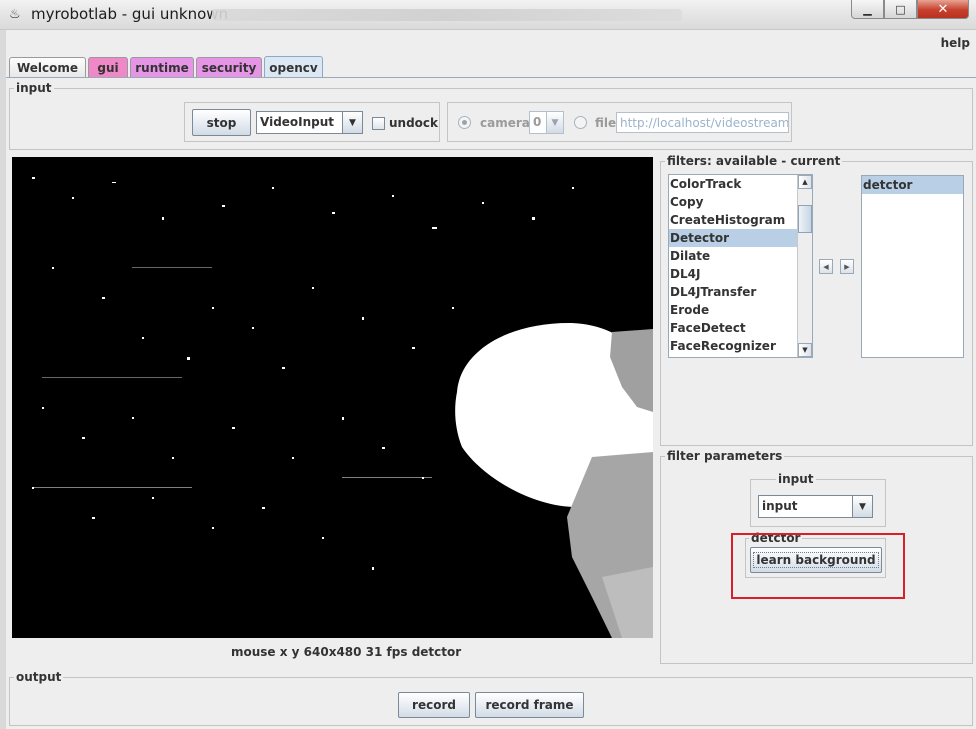 This screenshot has height=729, width=976. I want to click on record-frame-button-label: record frame, so click(529, 705).